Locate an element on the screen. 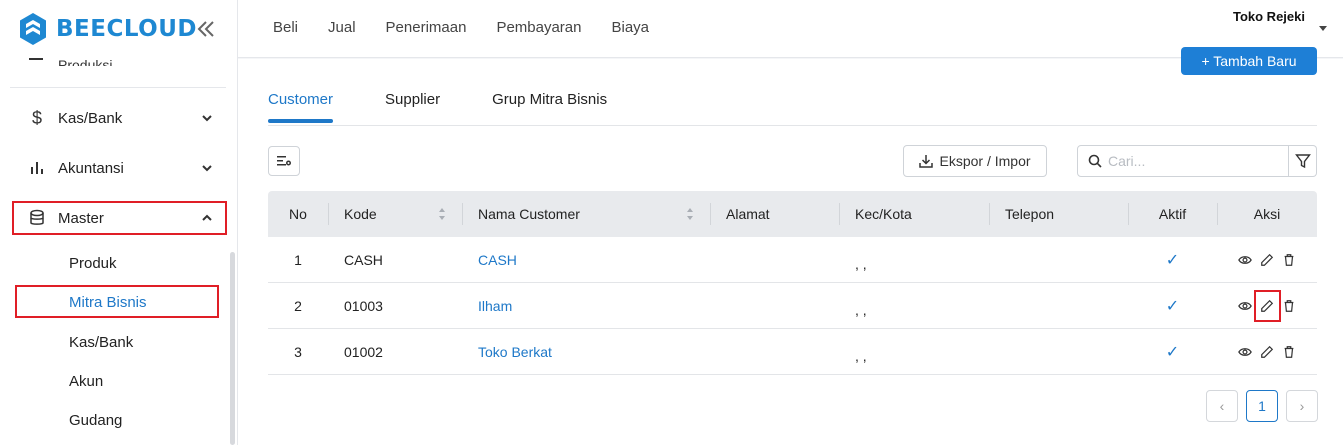  search-icon is located at coordinates (1095, 161).